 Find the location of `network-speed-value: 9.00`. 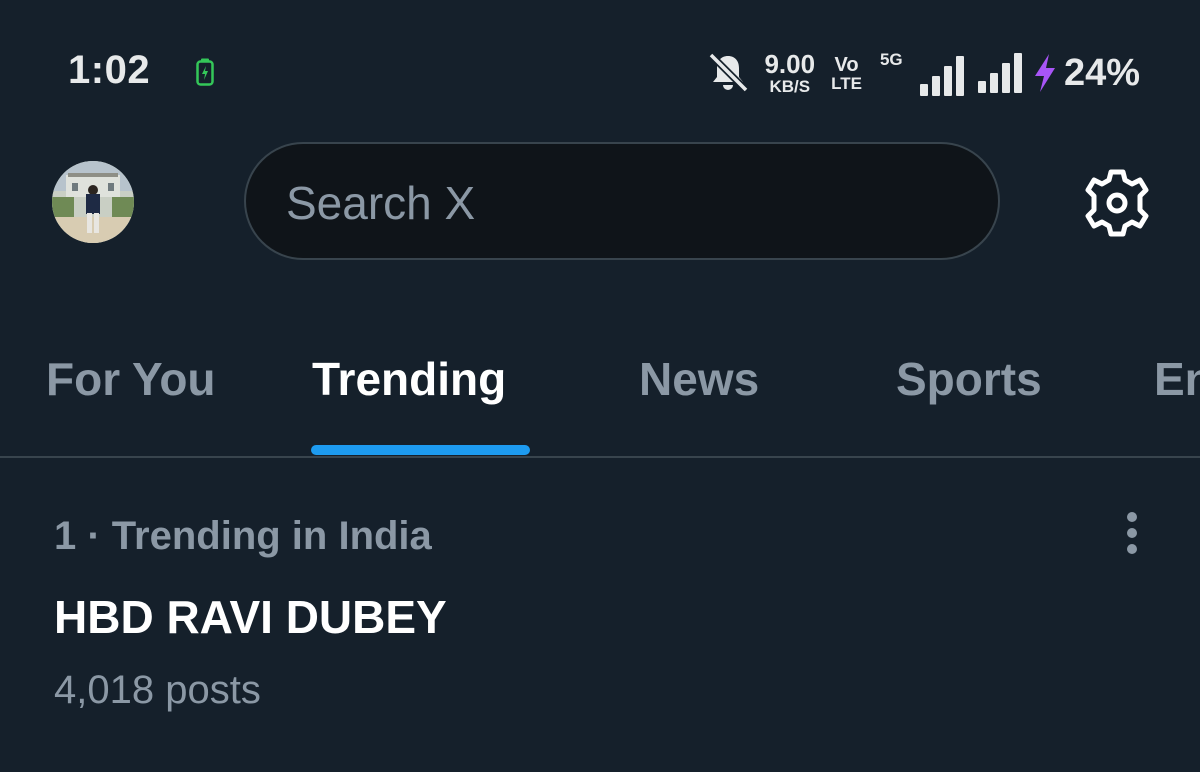

network-speed-value: 9.00 is located at coordinates (790, 64).